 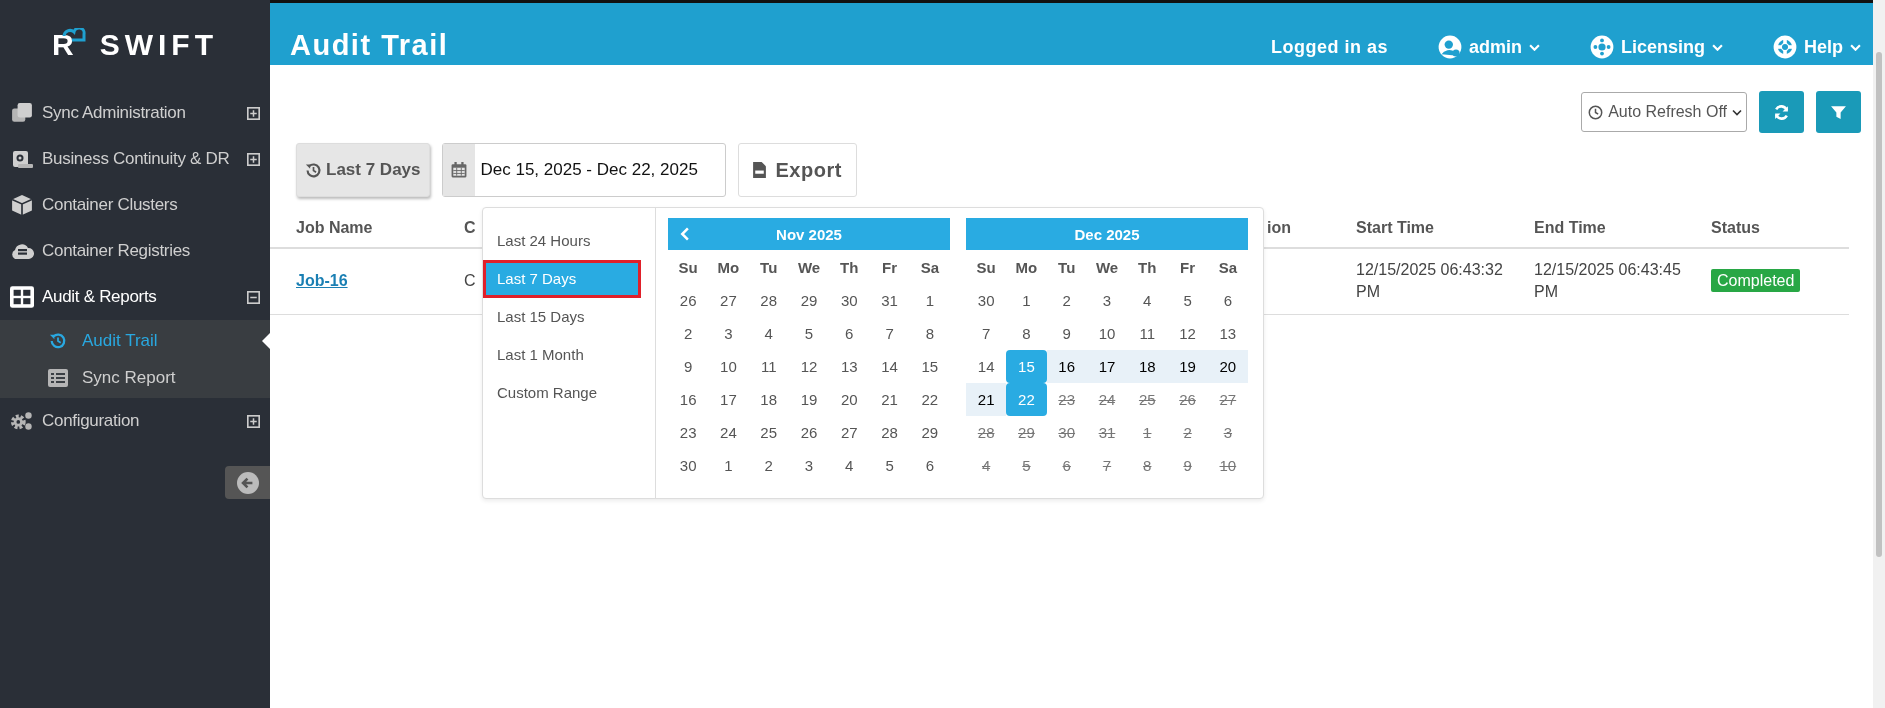 I want to click on job-link: Job-16, so click(x=322, y=281).